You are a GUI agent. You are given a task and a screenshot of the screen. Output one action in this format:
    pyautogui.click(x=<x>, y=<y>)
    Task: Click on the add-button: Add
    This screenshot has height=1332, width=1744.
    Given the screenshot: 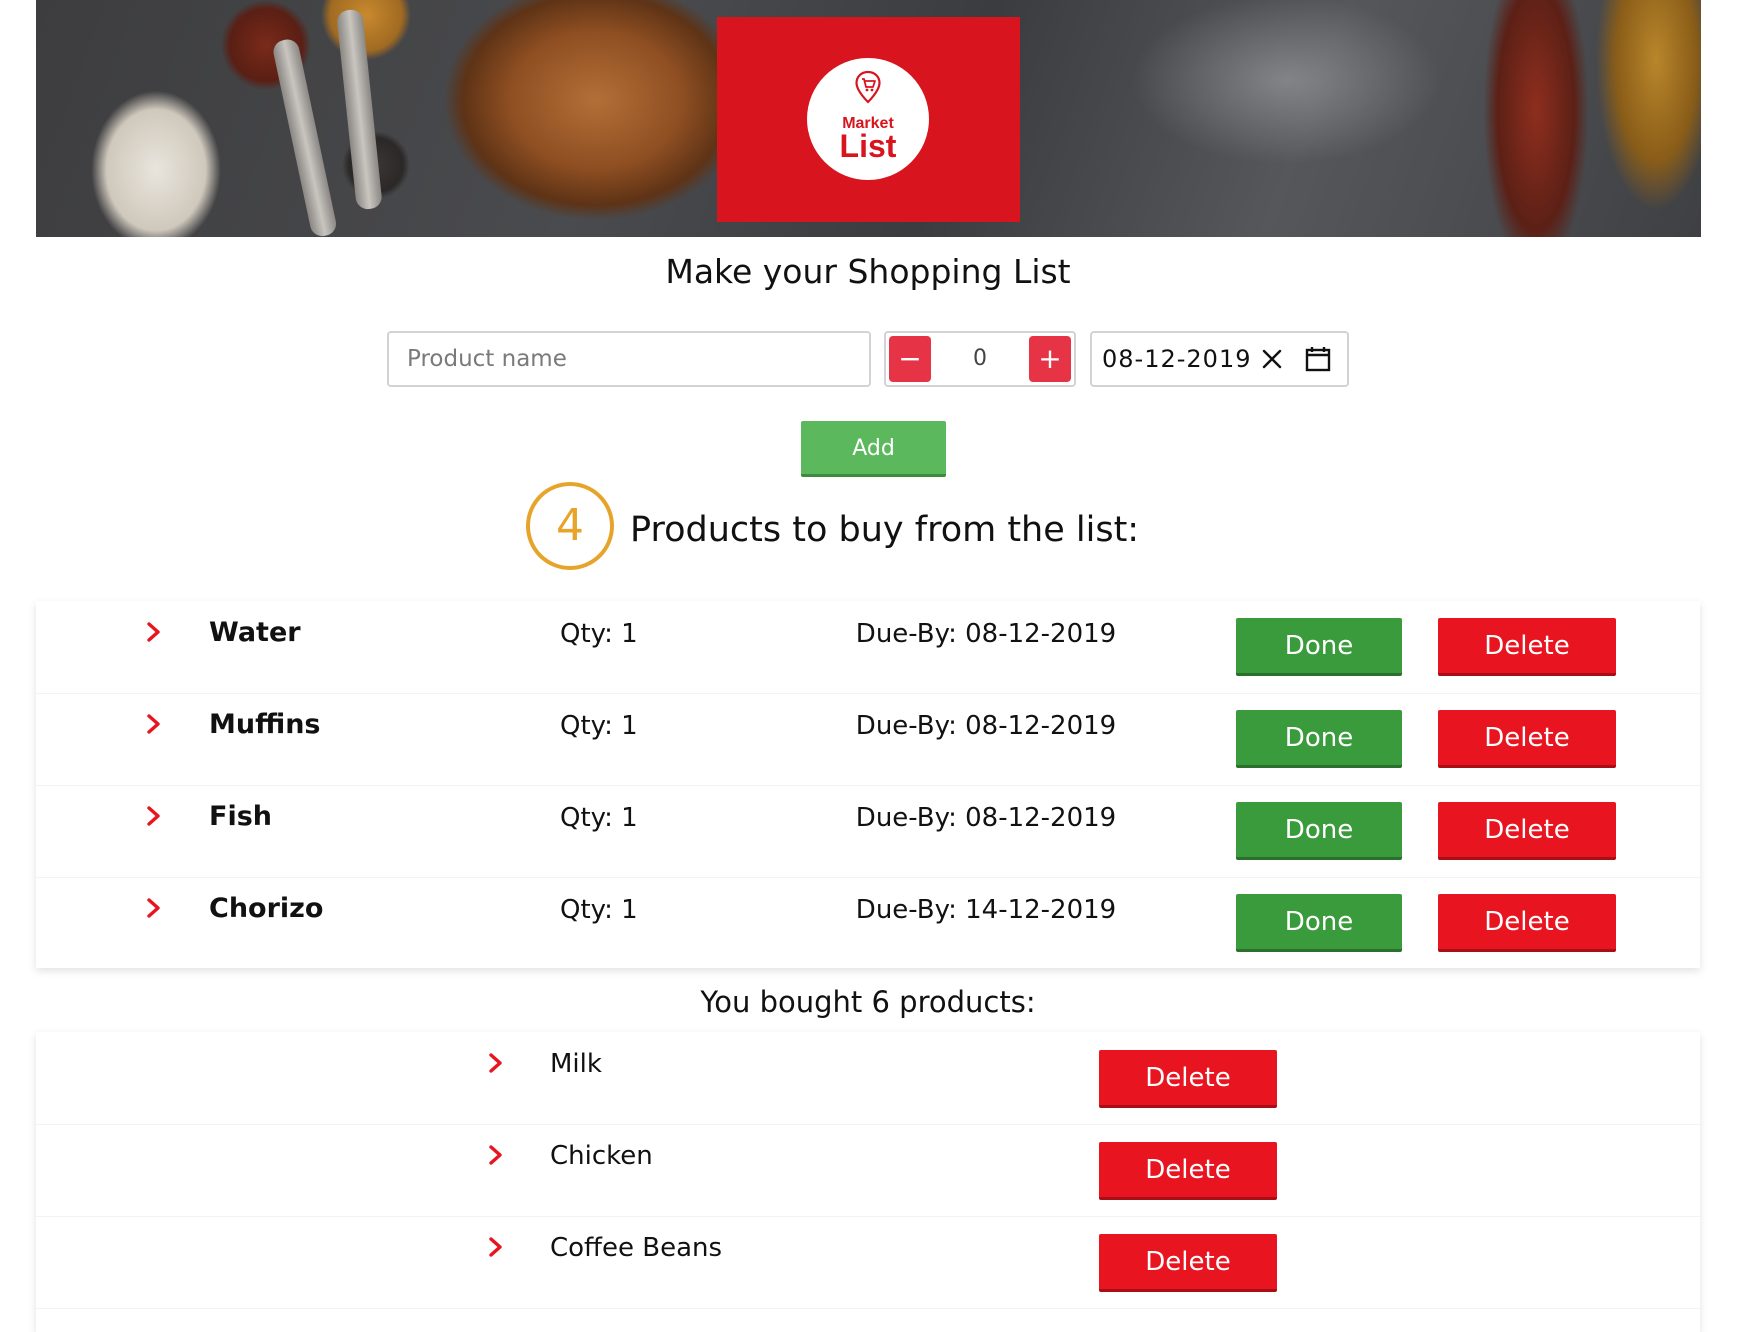 What is the action you would take?
    pyautogui.click(x=873, y=449)
    